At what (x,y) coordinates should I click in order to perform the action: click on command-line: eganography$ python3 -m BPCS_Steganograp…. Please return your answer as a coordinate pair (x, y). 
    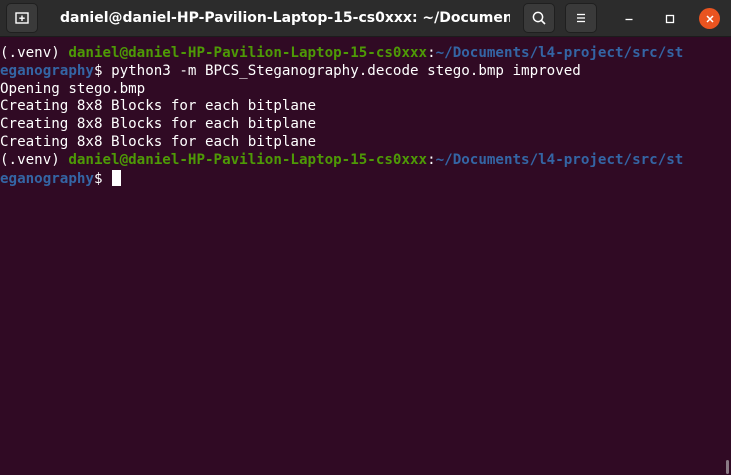
    Looking at the image, I should click on (365, 72).